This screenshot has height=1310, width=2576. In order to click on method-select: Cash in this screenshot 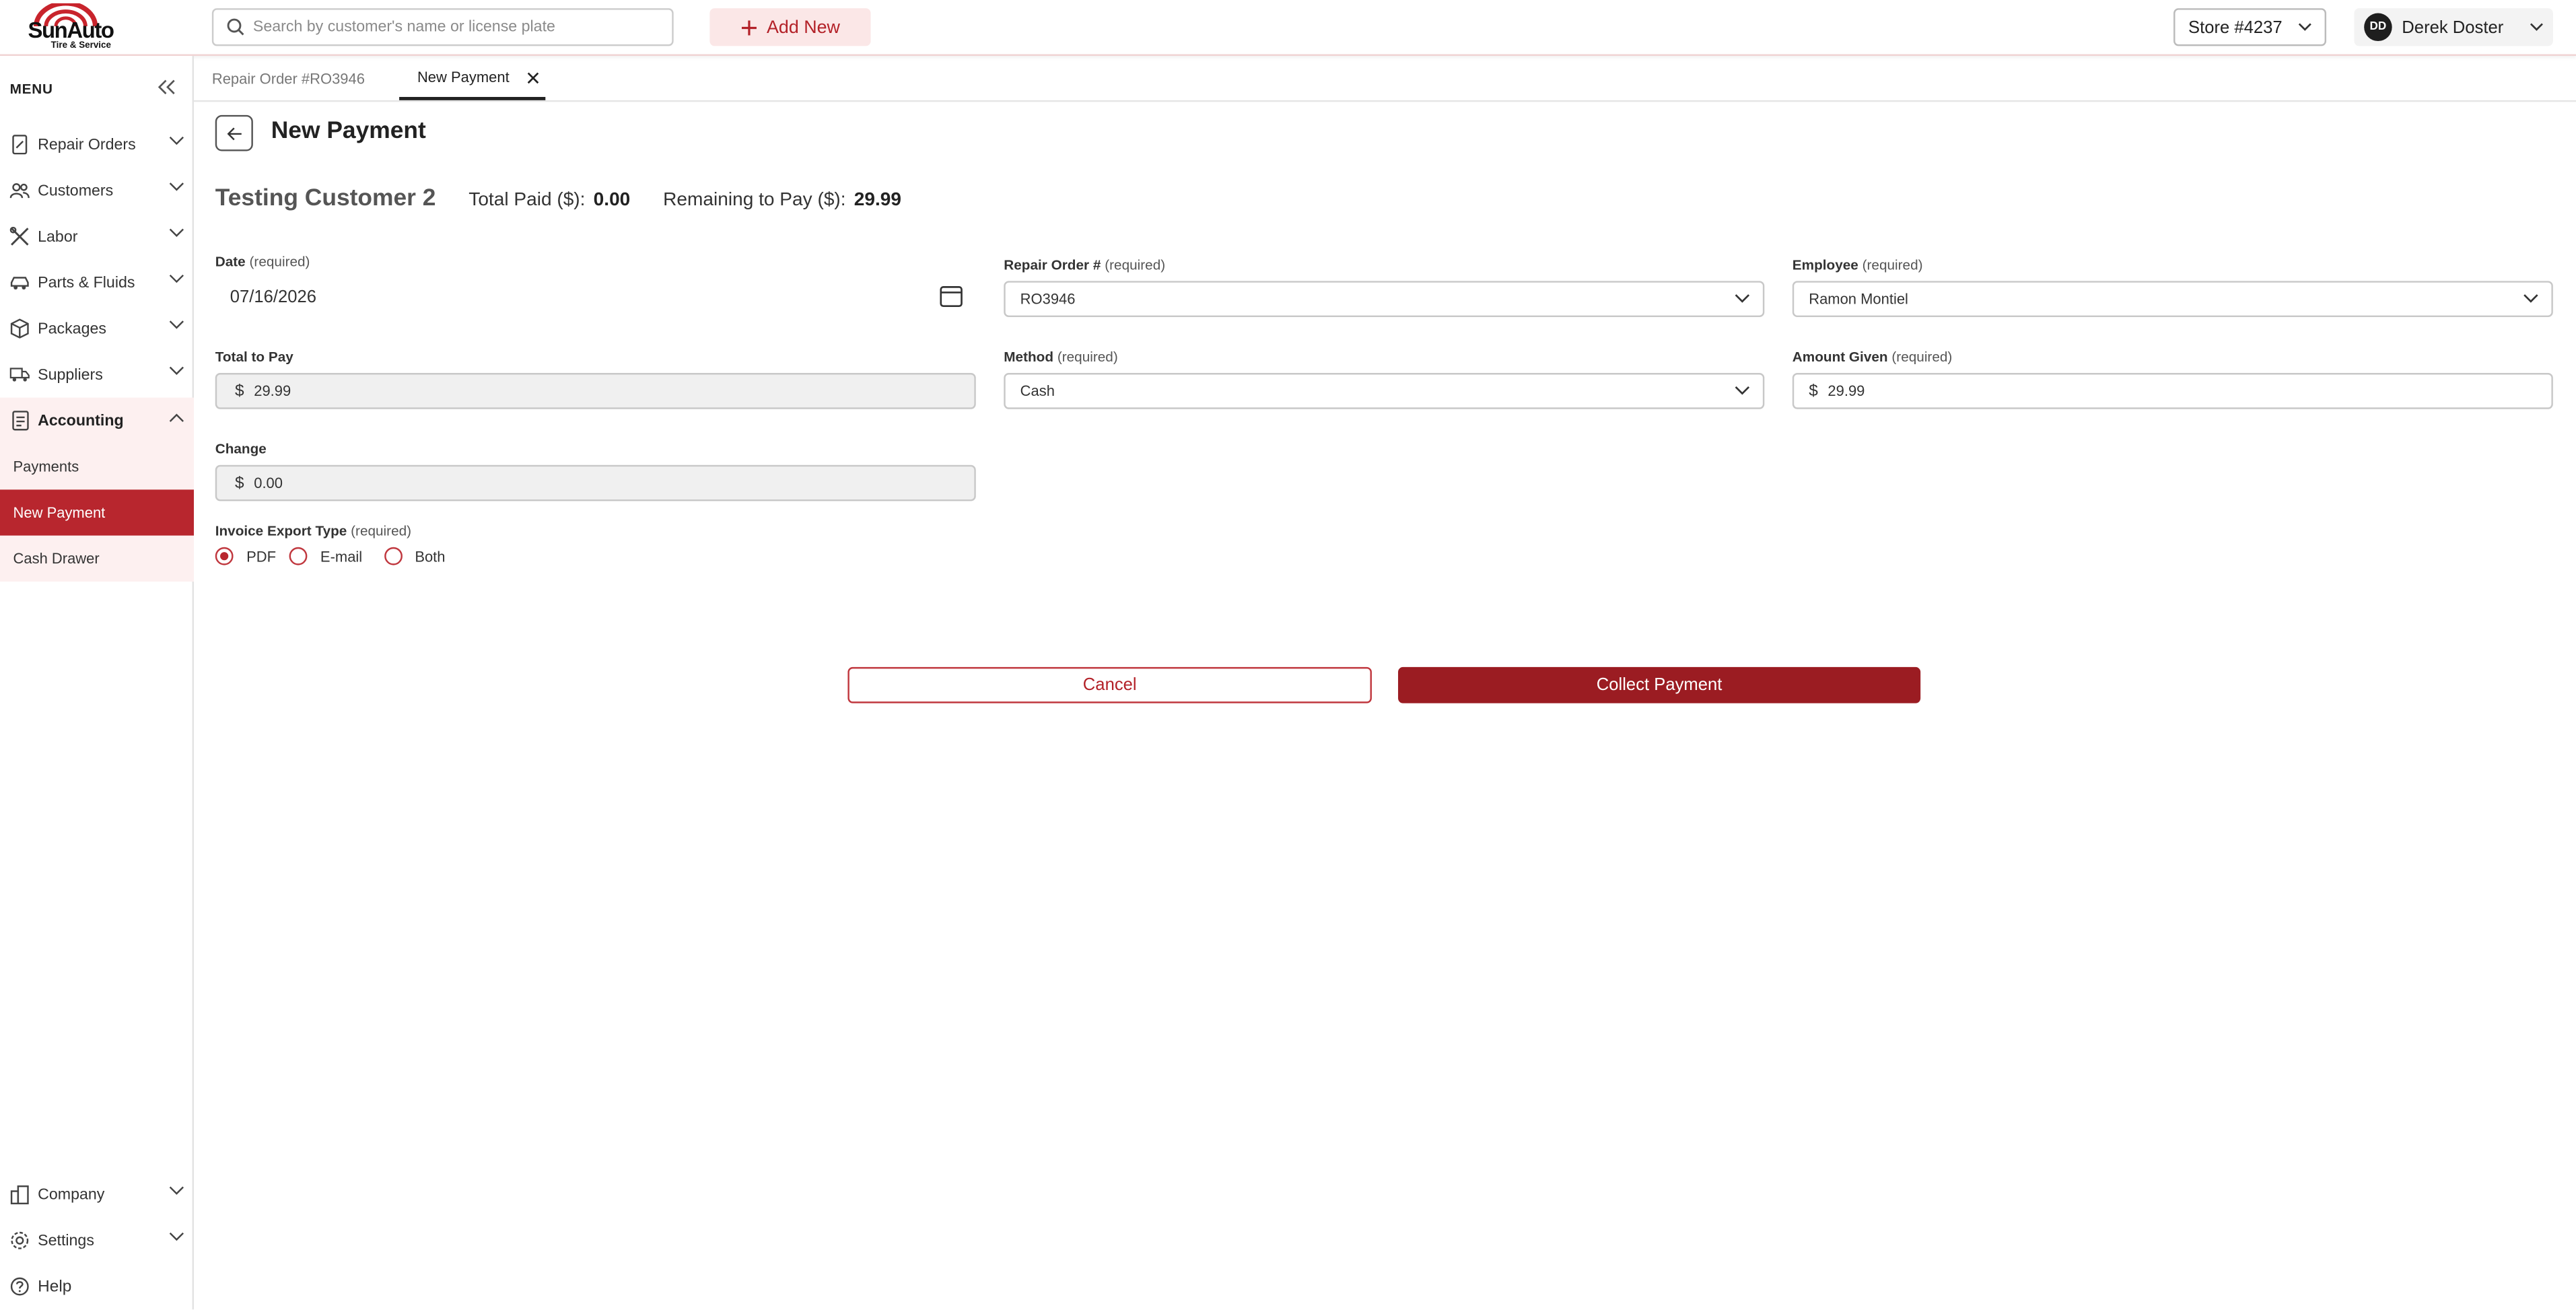, I will do `click(1384, 391)`.